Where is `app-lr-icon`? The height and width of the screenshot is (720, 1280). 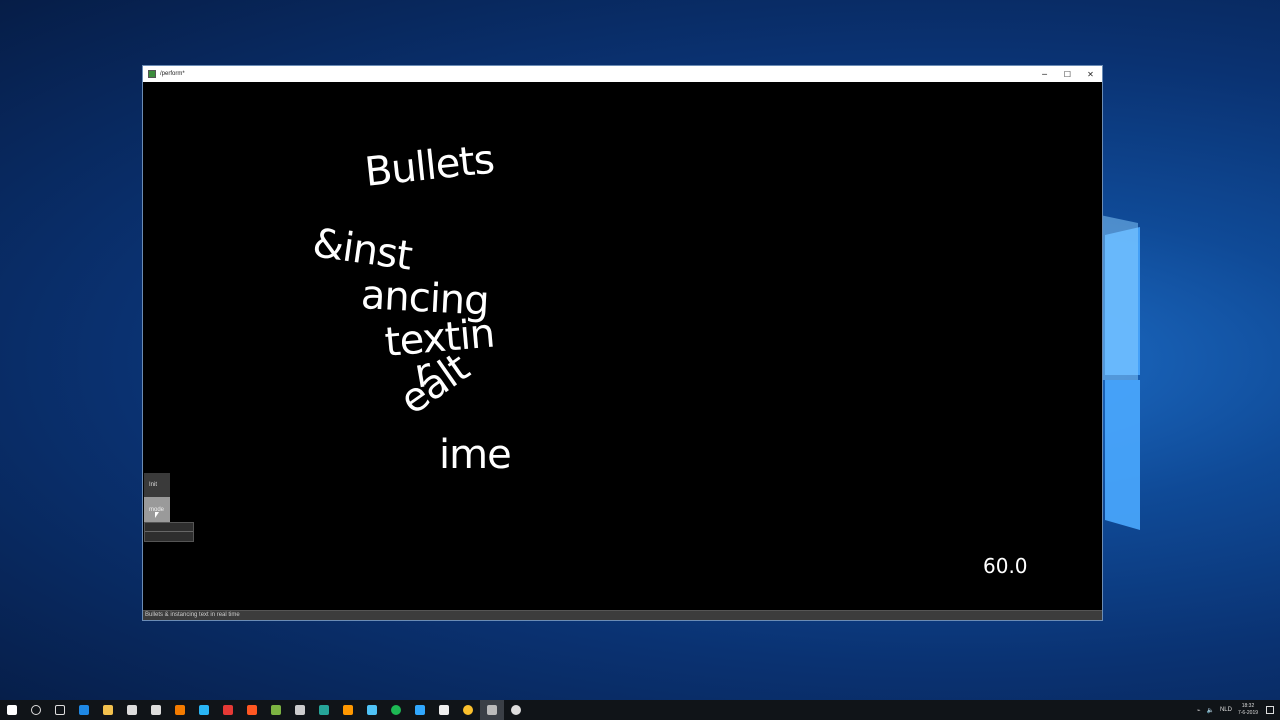
app-lr-icon is located at coordinates (324, 710).